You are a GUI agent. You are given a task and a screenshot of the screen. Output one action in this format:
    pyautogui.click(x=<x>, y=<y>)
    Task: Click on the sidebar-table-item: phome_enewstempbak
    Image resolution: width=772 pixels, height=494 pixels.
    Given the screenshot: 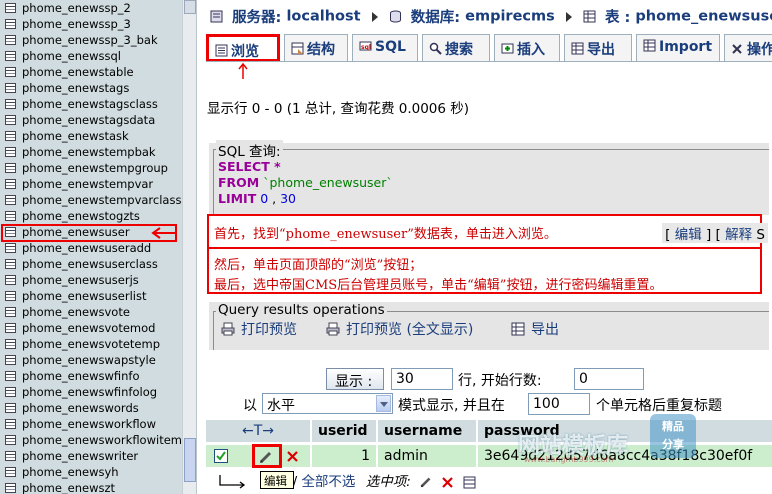 What is the action you would take?
    pyautogui.click(x=91, y=152)
    